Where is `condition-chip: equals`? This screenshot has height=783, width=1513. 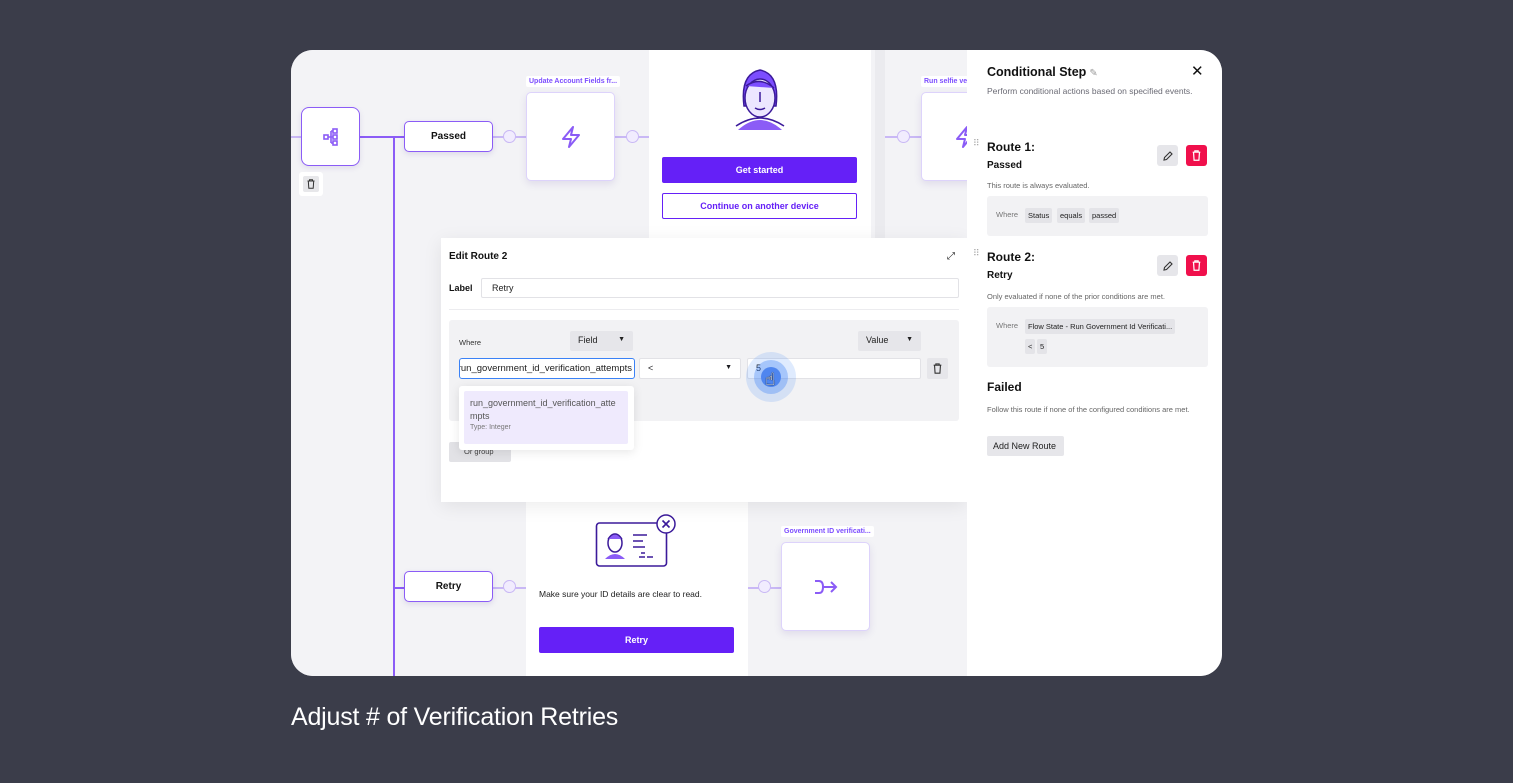
condition-chip: equals is located at coordinates (1071, 215).